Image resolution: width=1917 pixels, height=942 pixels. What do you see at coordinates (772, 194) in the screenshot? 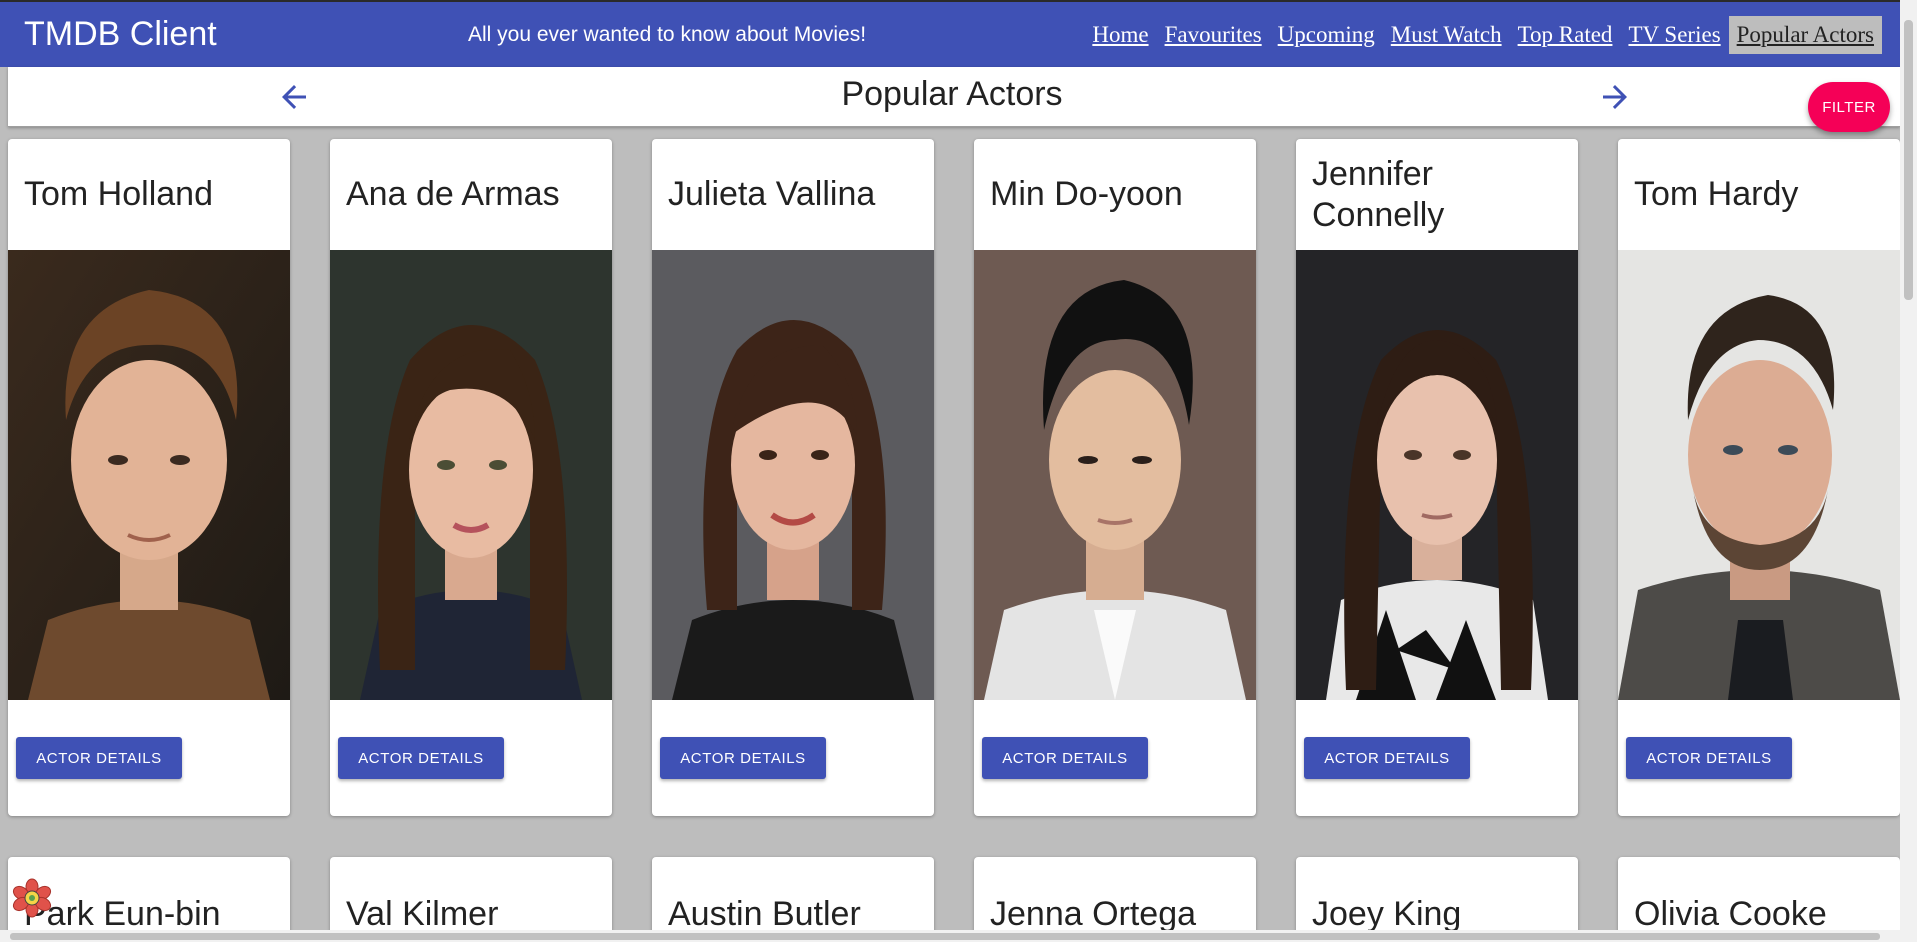
I see `actor-name: Julieta Vallina` at bounding box center [772, 194].